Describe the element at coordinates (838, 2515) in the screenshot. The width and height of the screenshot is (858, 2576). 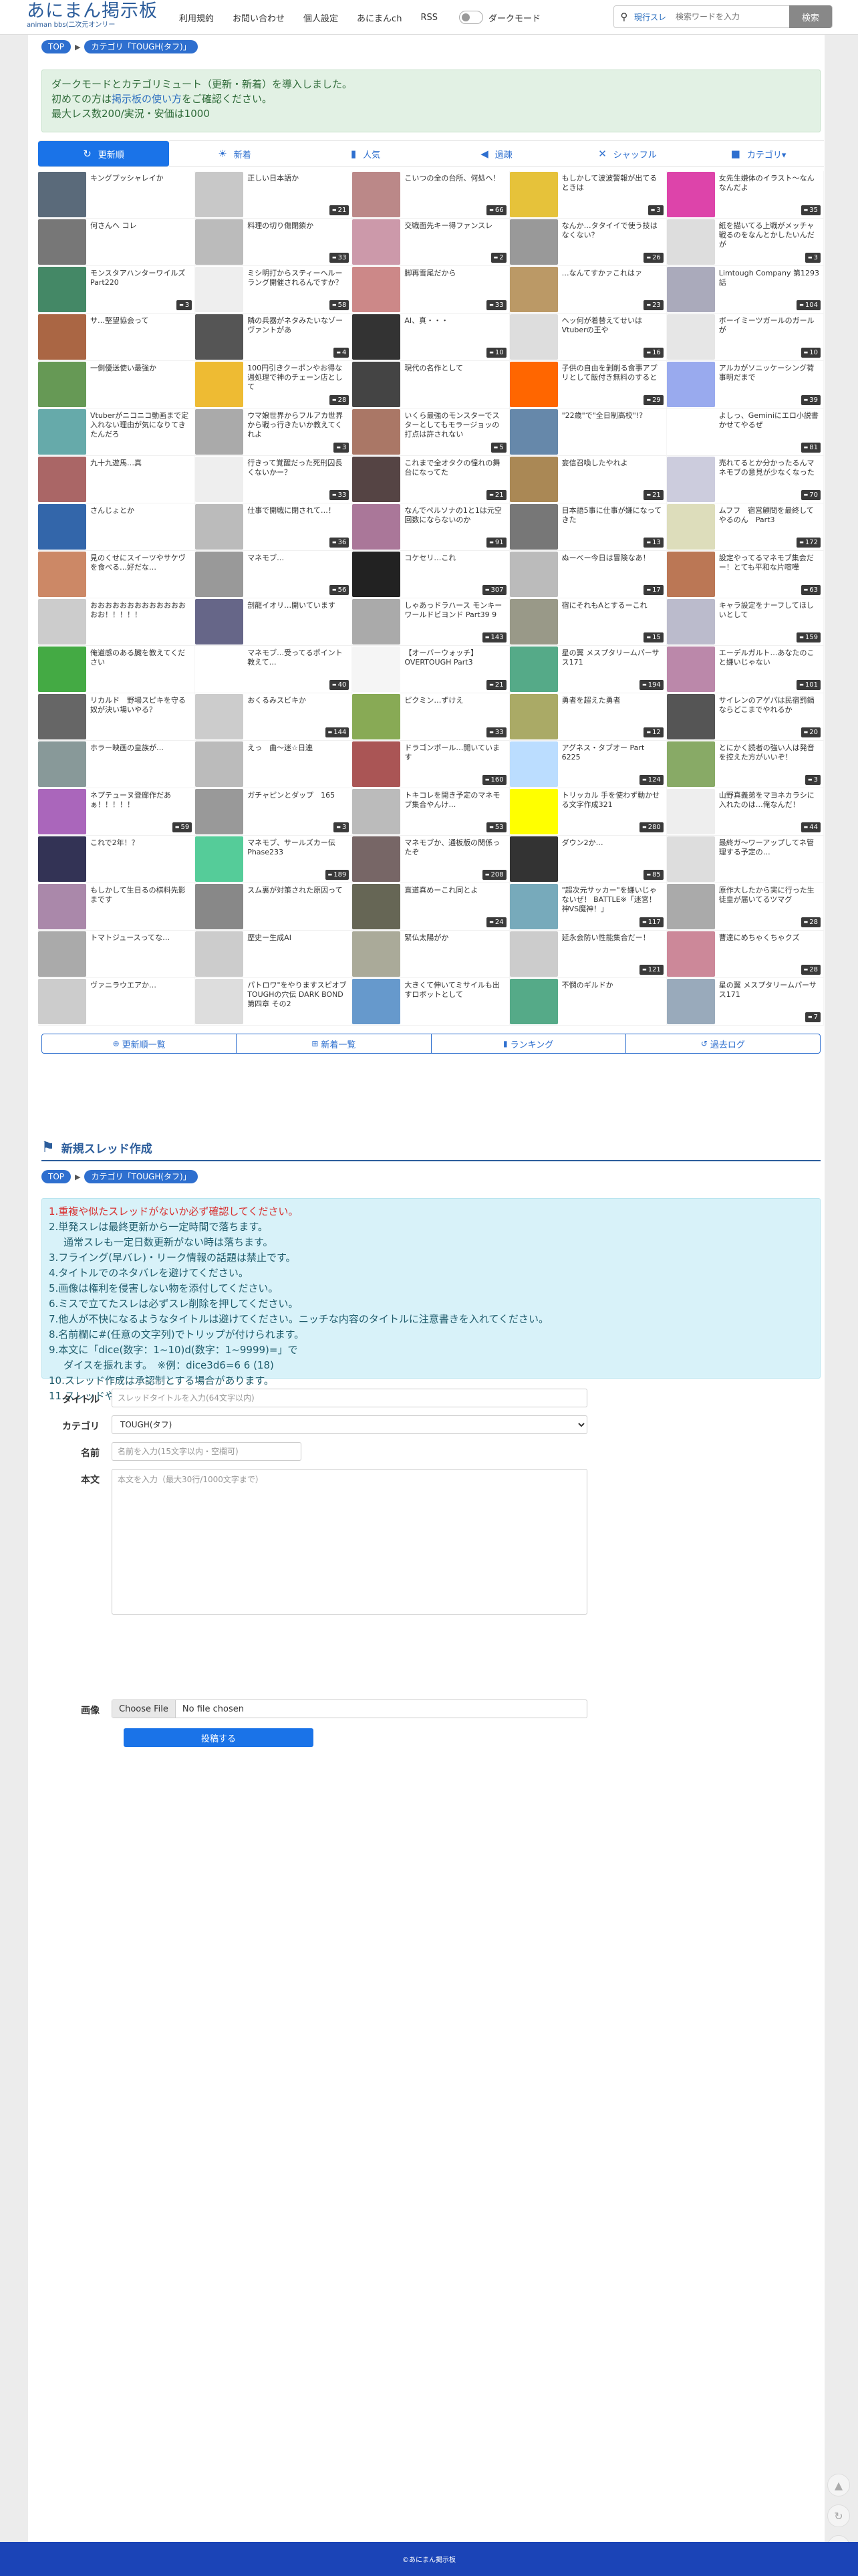
I see `reload-icon: ↻` at that location.